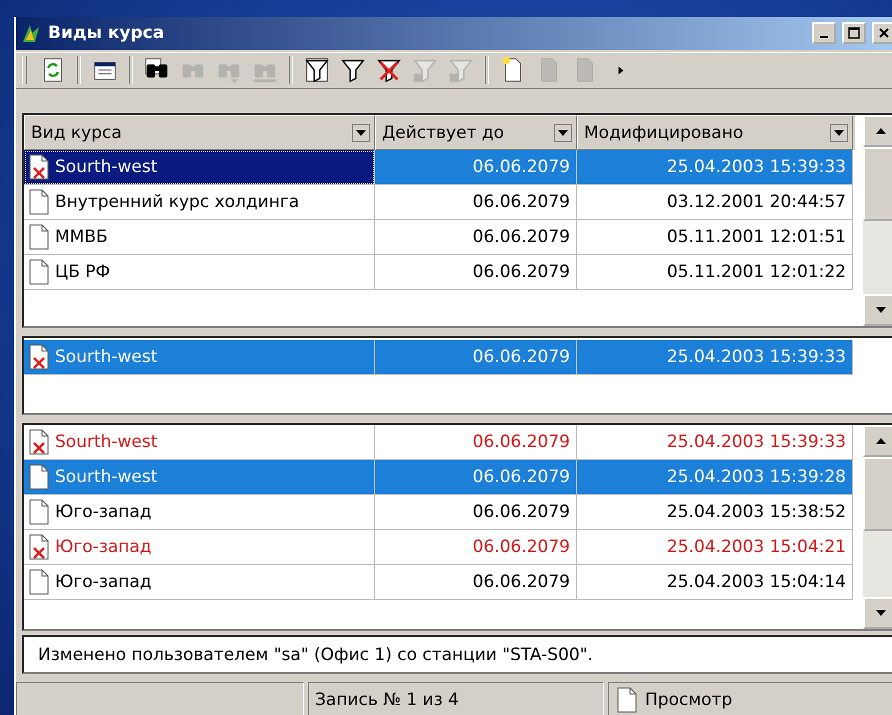 This screenshot has height=715, width=892. I want to click on mode-label: Просмотр, so click(688, 700).